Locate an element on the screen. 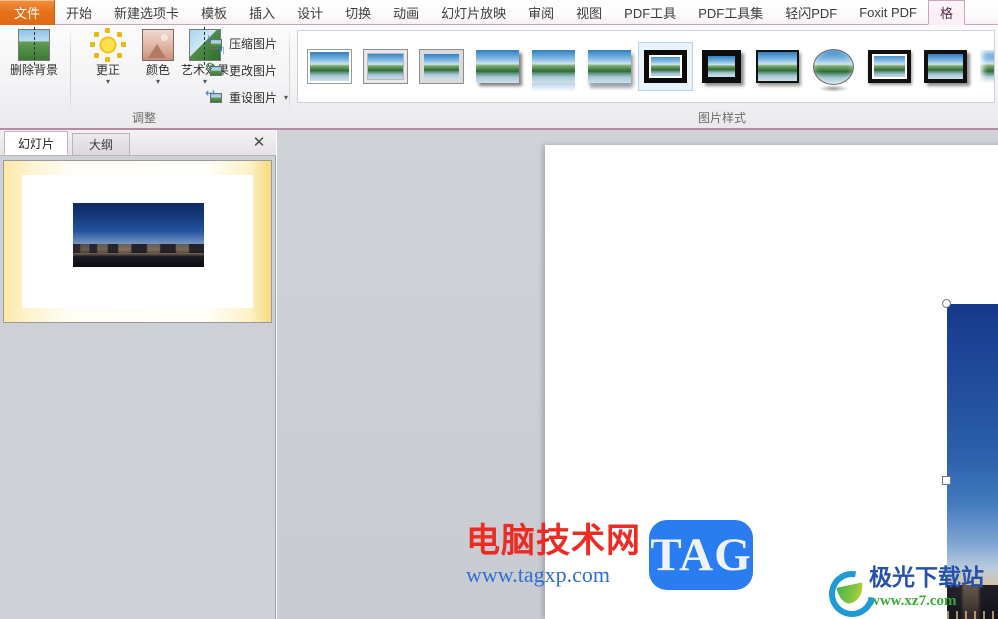 The height and width of the screenshot is (619, 998). picture-style-center-shadow-rectangle is located at coordinates (945, 66).